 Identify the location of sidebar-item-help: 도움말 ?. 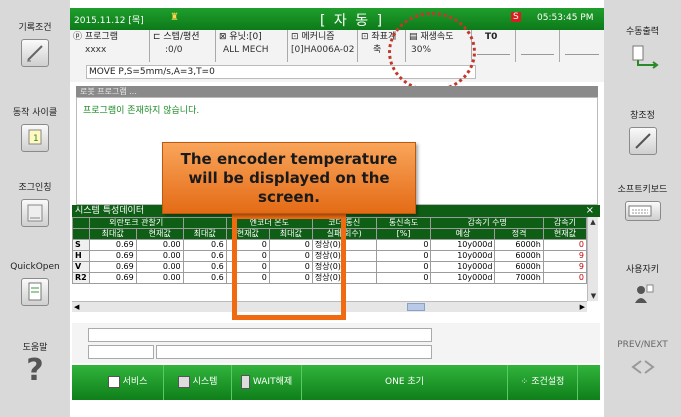
(35, 372).